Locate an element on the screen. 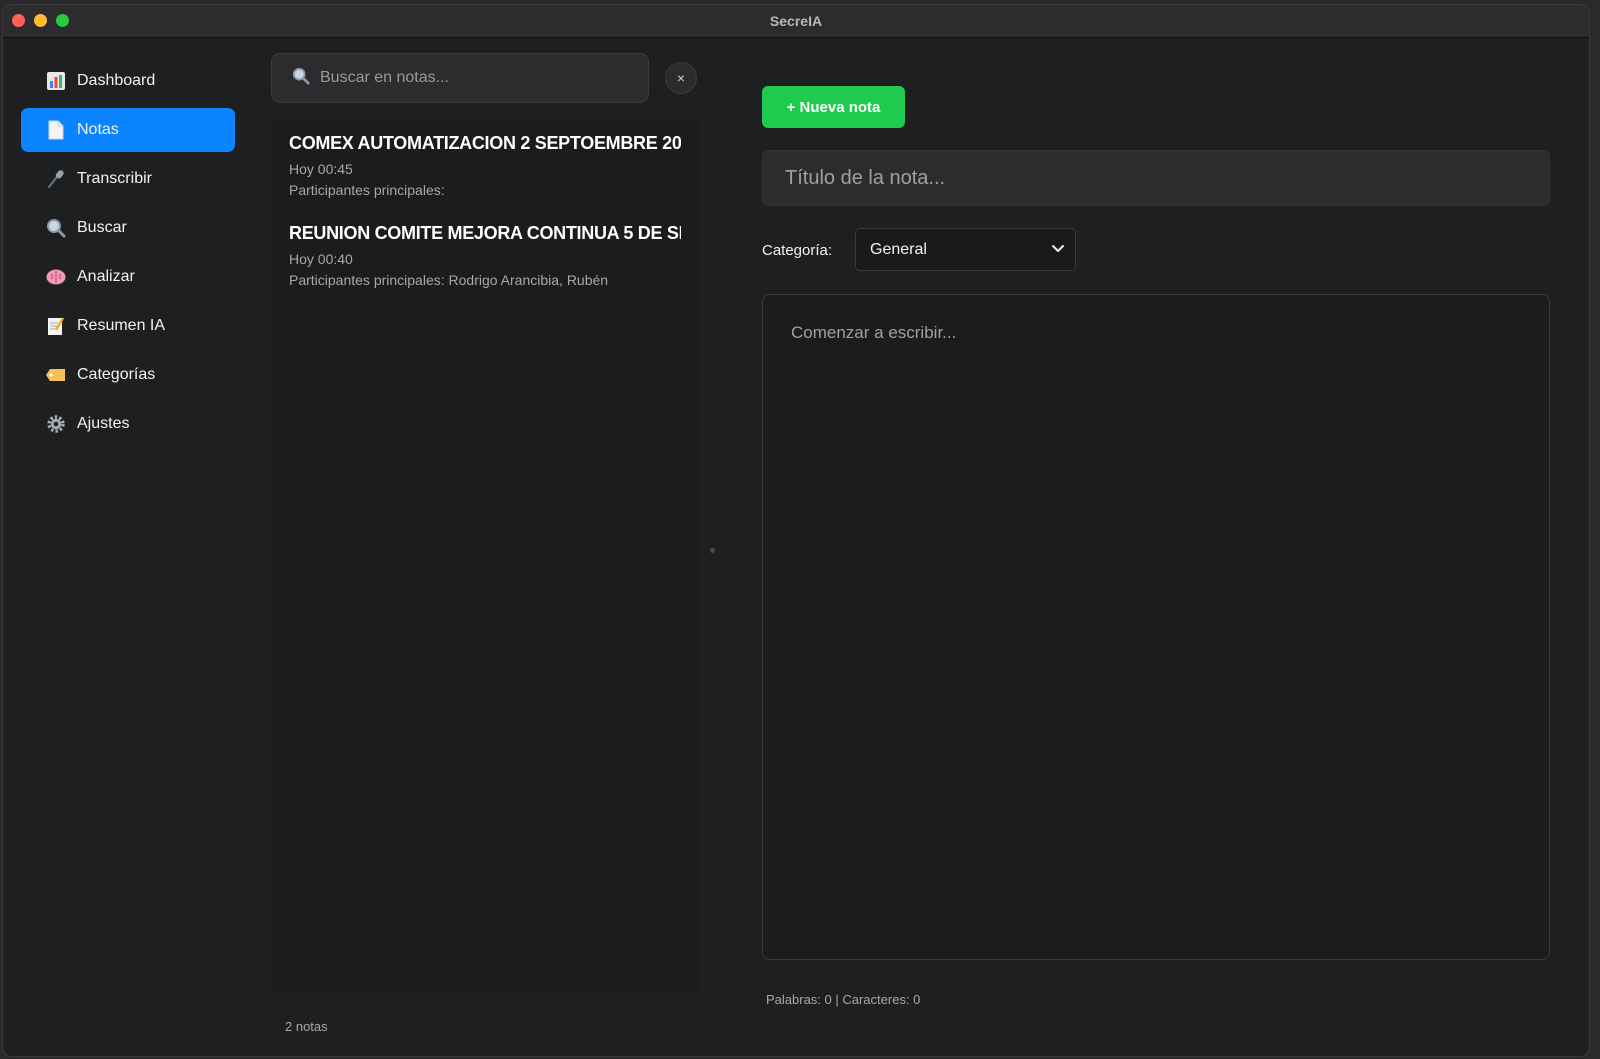 The height and width of the screenshot is (1059, 1600). microphone-icon is located at coordinates (56, 179).